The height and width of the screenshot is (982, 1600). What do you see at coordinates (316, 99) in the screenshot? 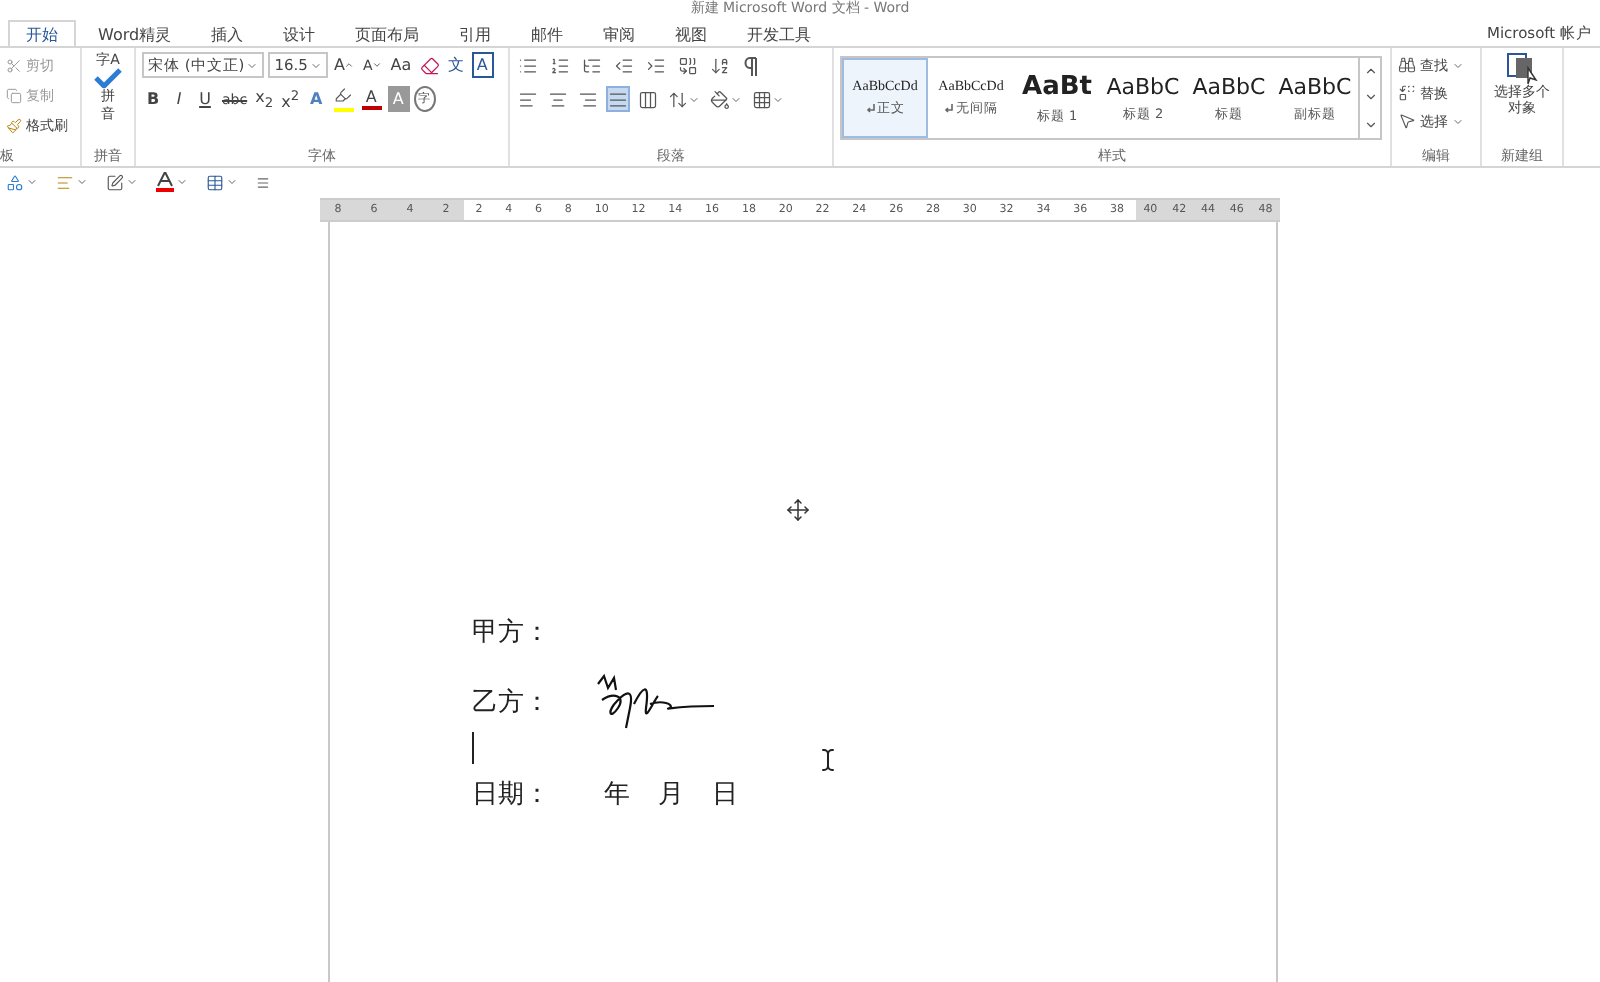
I see `text-effect-button: A` at bounding box center [316, 99].